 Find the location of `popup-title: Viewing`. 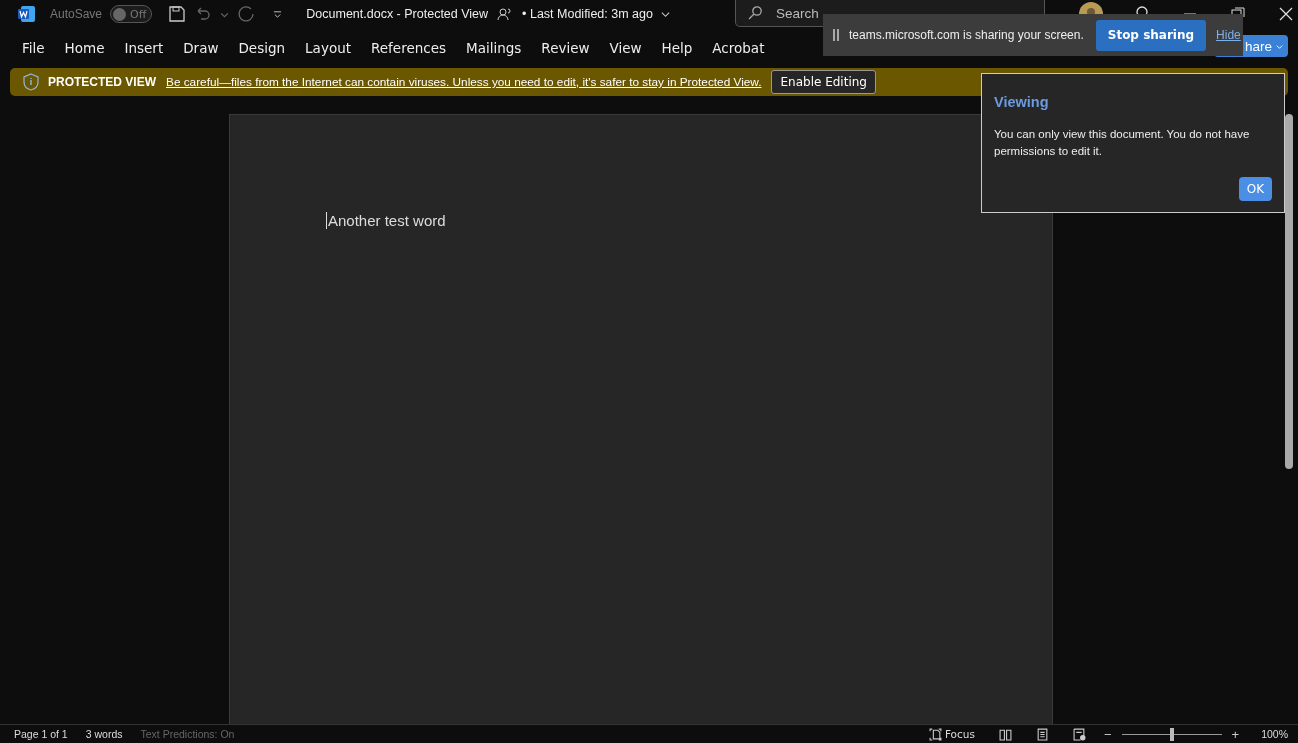

popup-title: Viewing is located at coordinates (1022, 102).